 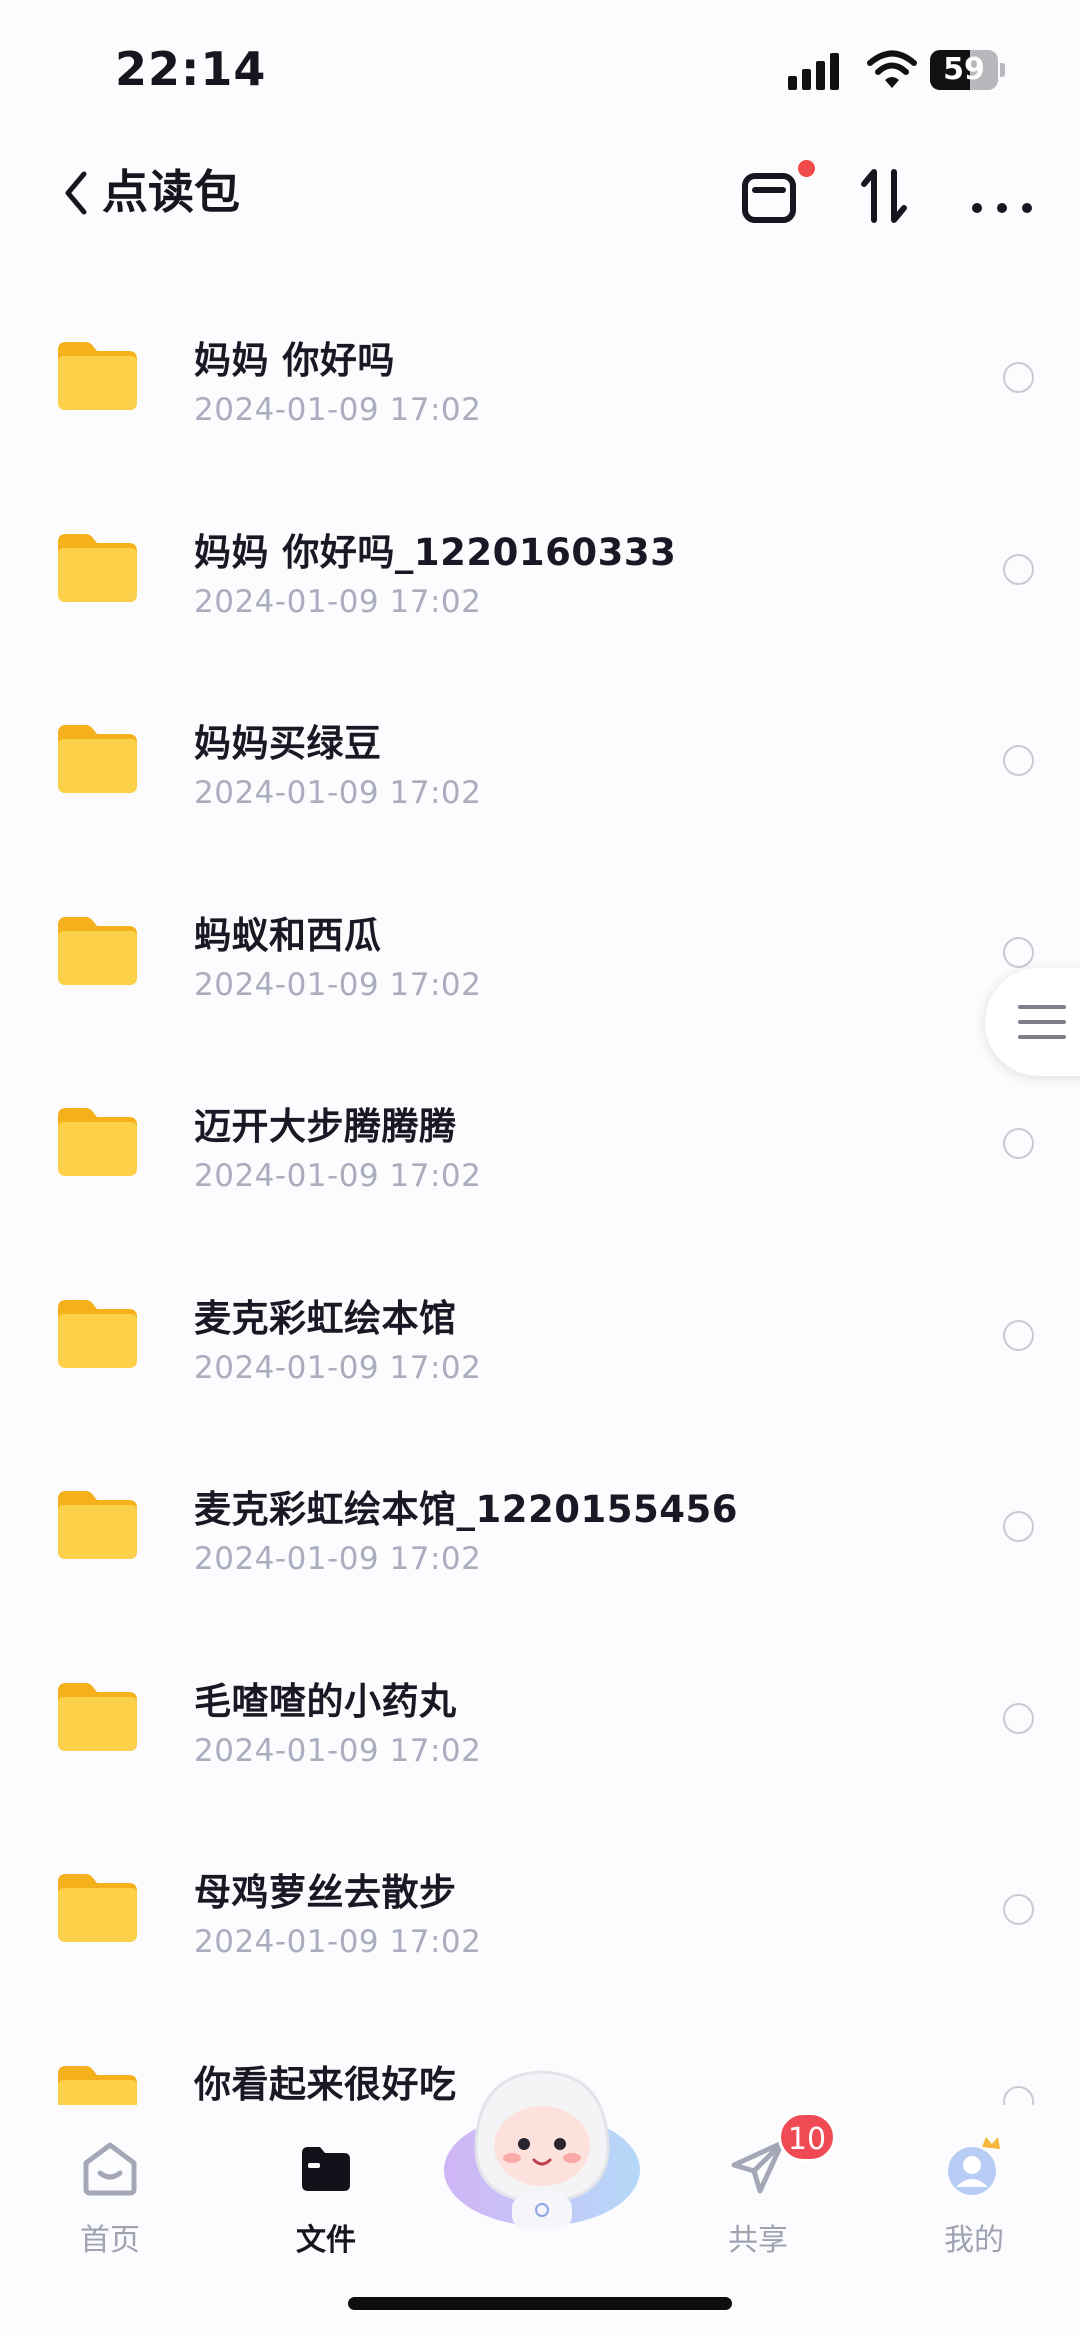 I want to click on cellular-signal-icon, so click(x=813, y=71).